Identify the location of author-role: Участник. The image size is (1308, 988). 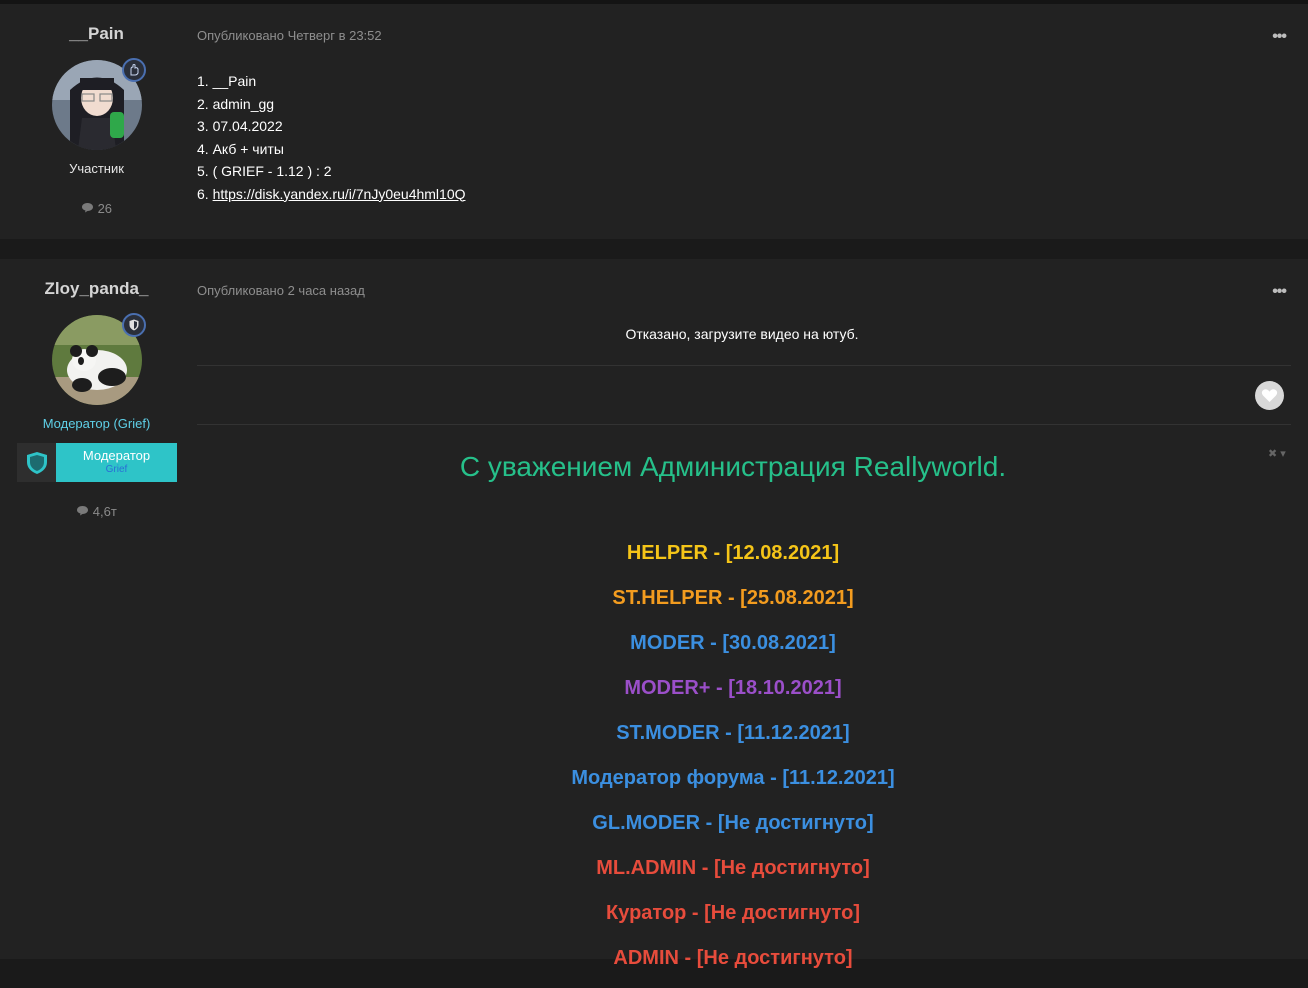
(96, 168).